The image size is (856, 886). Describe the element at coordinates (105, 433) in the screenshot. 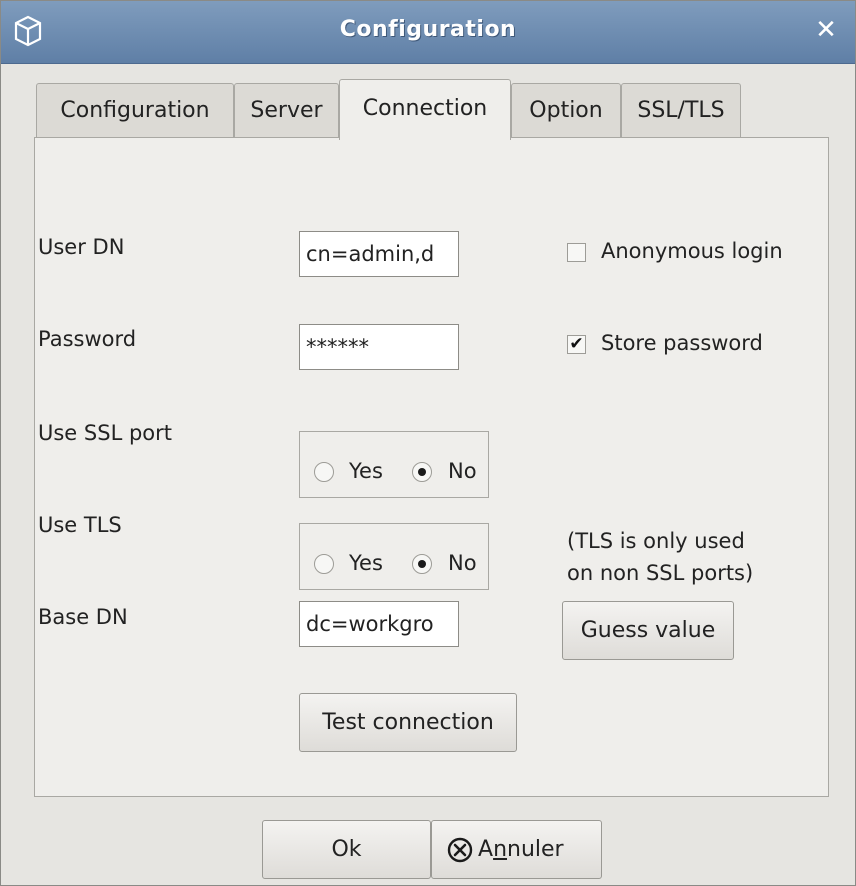

I see `use-ssl-port-label: Use SSL port` at that location.